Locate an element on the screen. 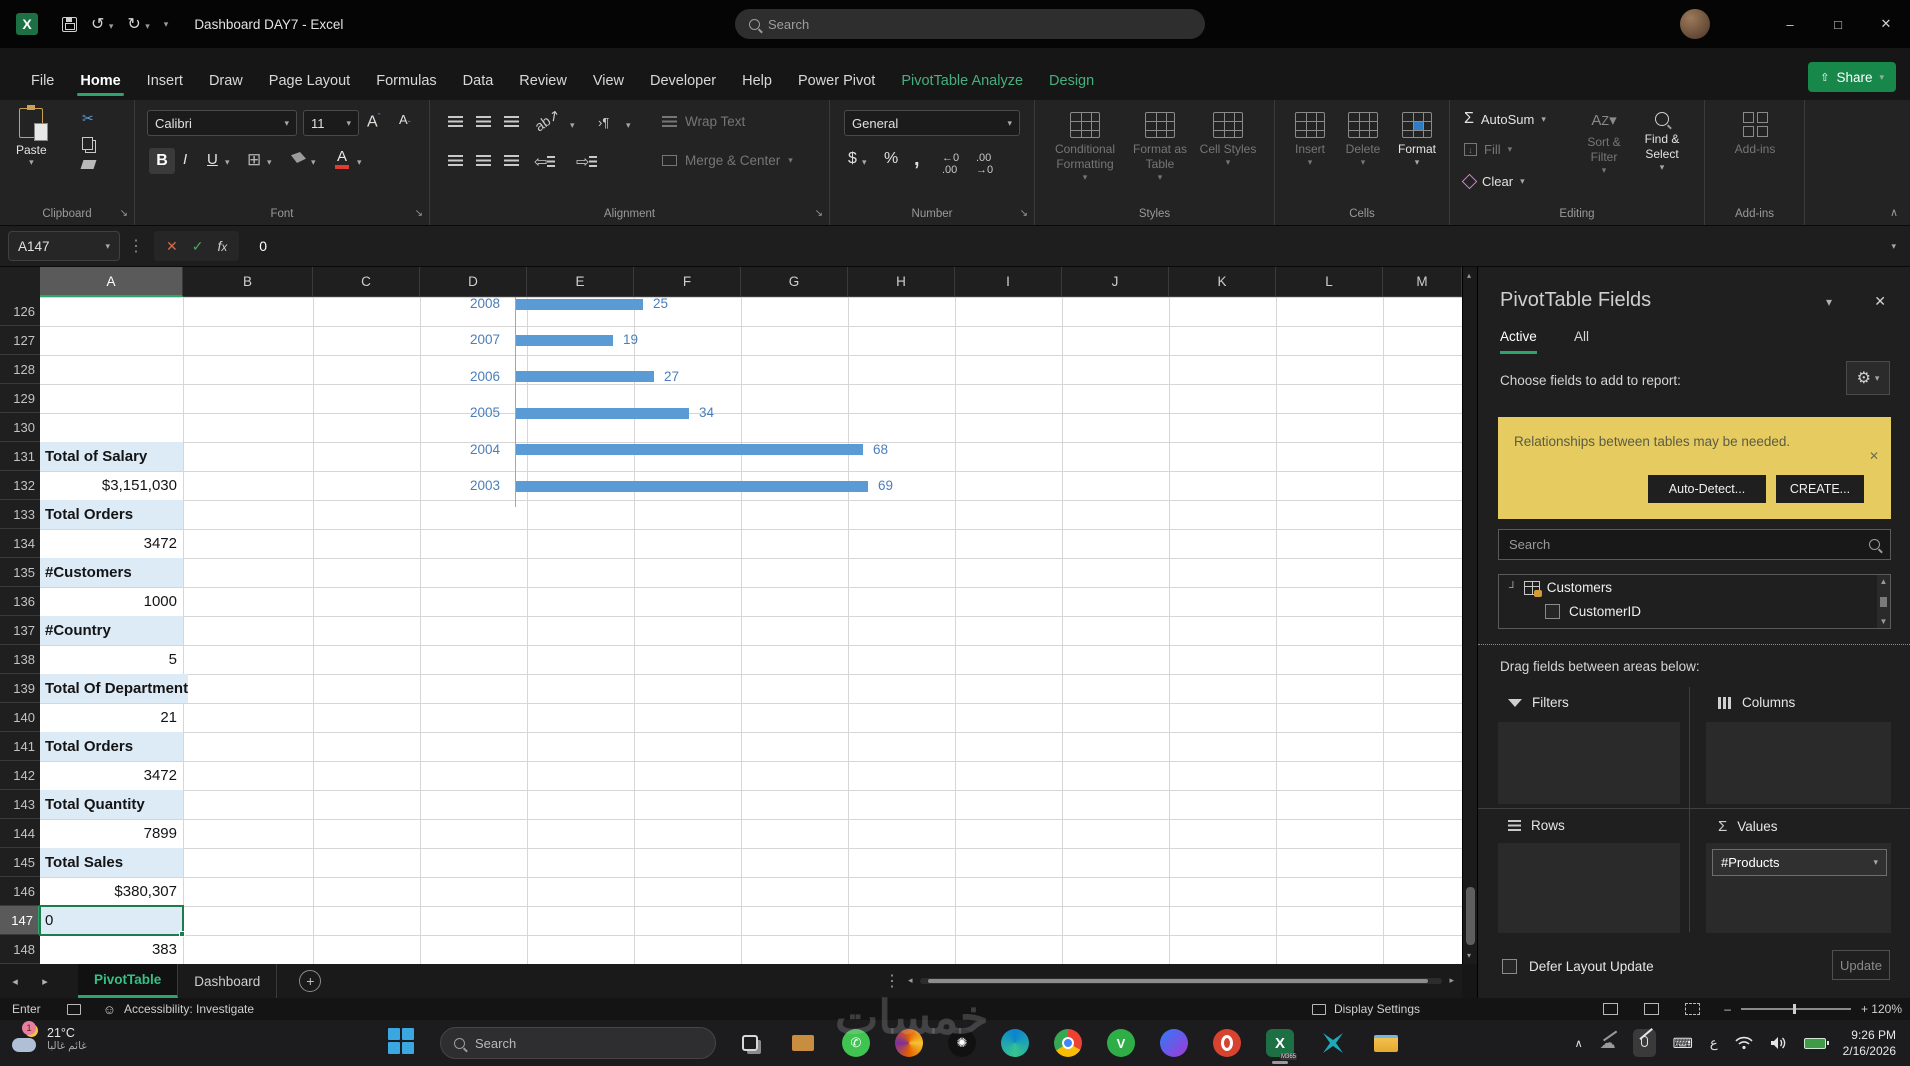 The image size is (1910, 1066). field-table-customers: ┘ Customers is located at coordinates (1560, 588).